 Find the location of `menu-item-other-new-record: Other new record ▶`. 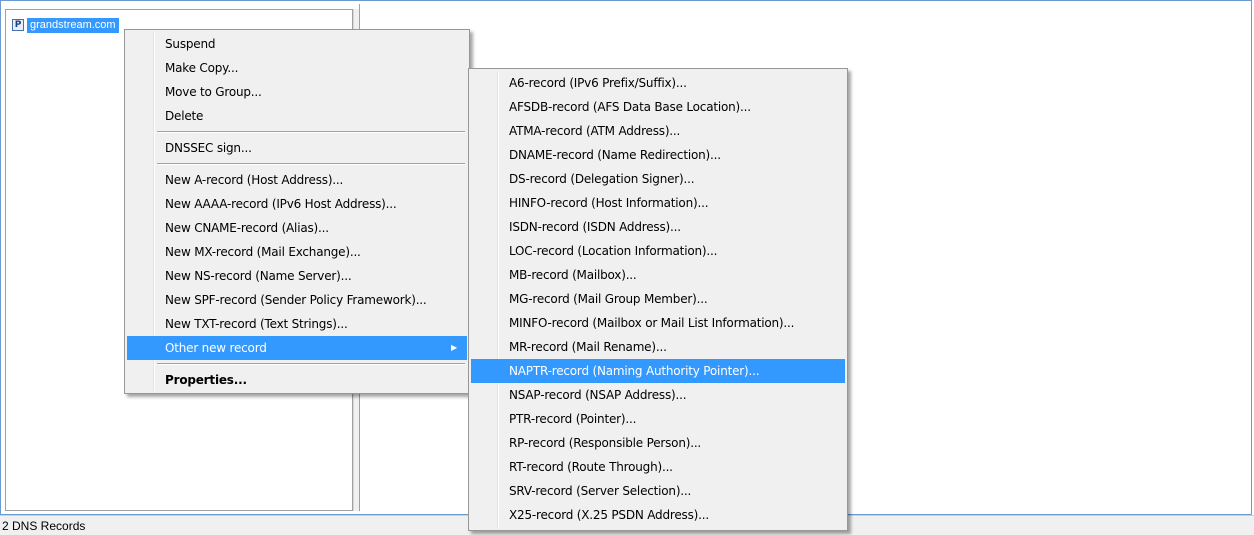

menu-item-other-new-record: Other new record ▶ is located at coordinates (297, 348).